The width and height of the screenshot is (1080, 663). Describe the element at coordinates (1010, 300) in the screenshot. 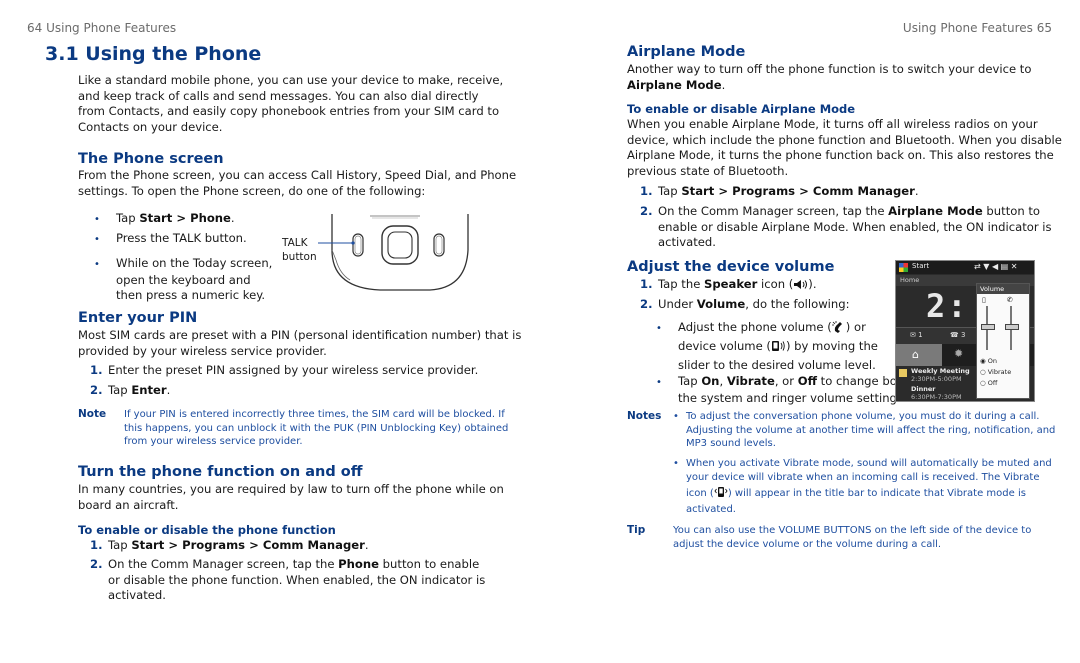

I see `phone-volume-icon: ✆` at that location.